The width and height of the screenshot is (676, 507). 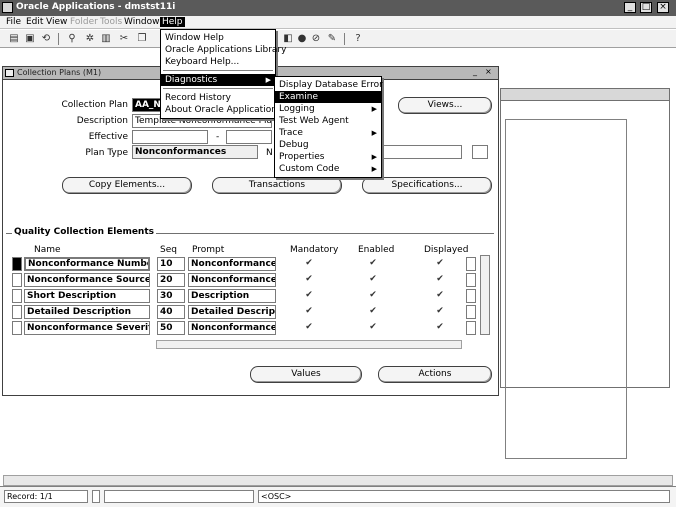 What do you see at coordinates (232, 312) in the screenshot?
I see `element-prompt-cell: Detailed Description` at bounding box center [232, 312].